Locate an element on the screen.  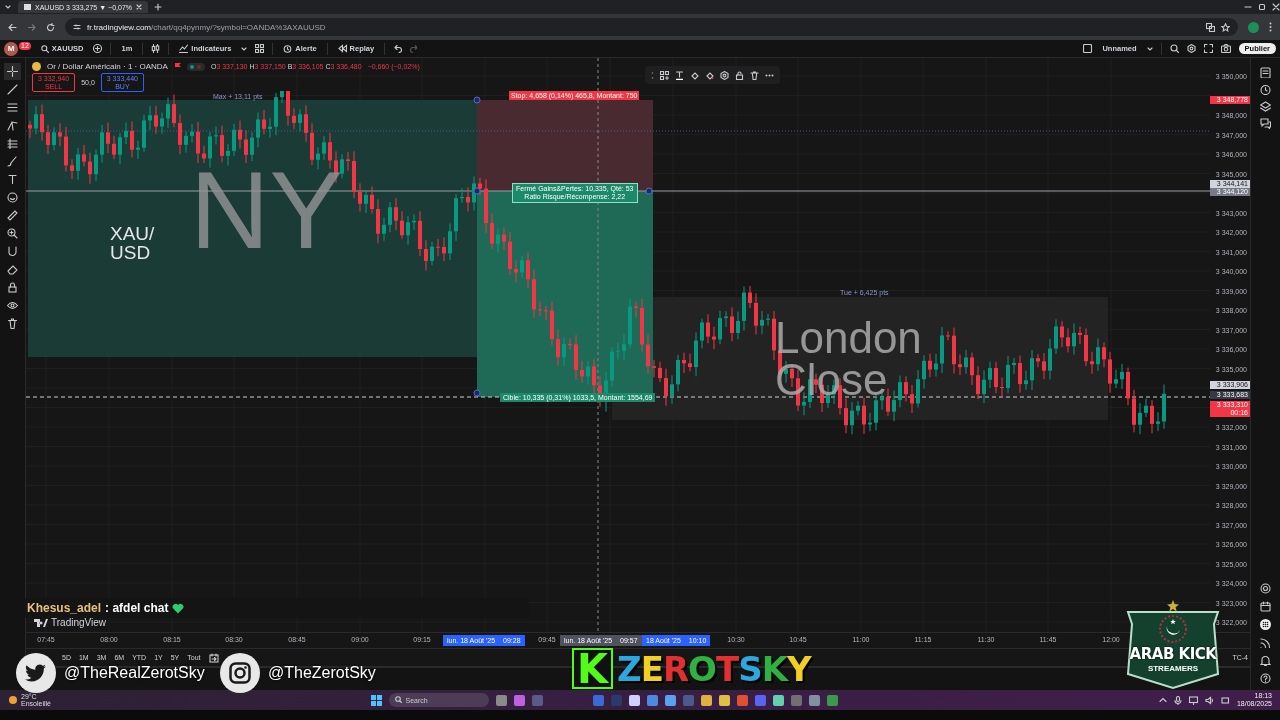
watchlist-icon is located at coordinates (1265, 72).